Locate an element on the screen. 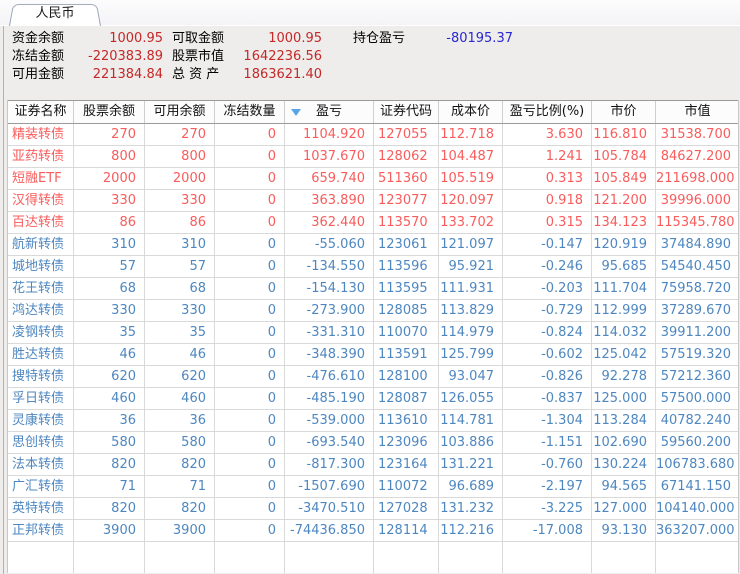  cell-pl_pct: -0.602 is located at coordinates (547, 355).